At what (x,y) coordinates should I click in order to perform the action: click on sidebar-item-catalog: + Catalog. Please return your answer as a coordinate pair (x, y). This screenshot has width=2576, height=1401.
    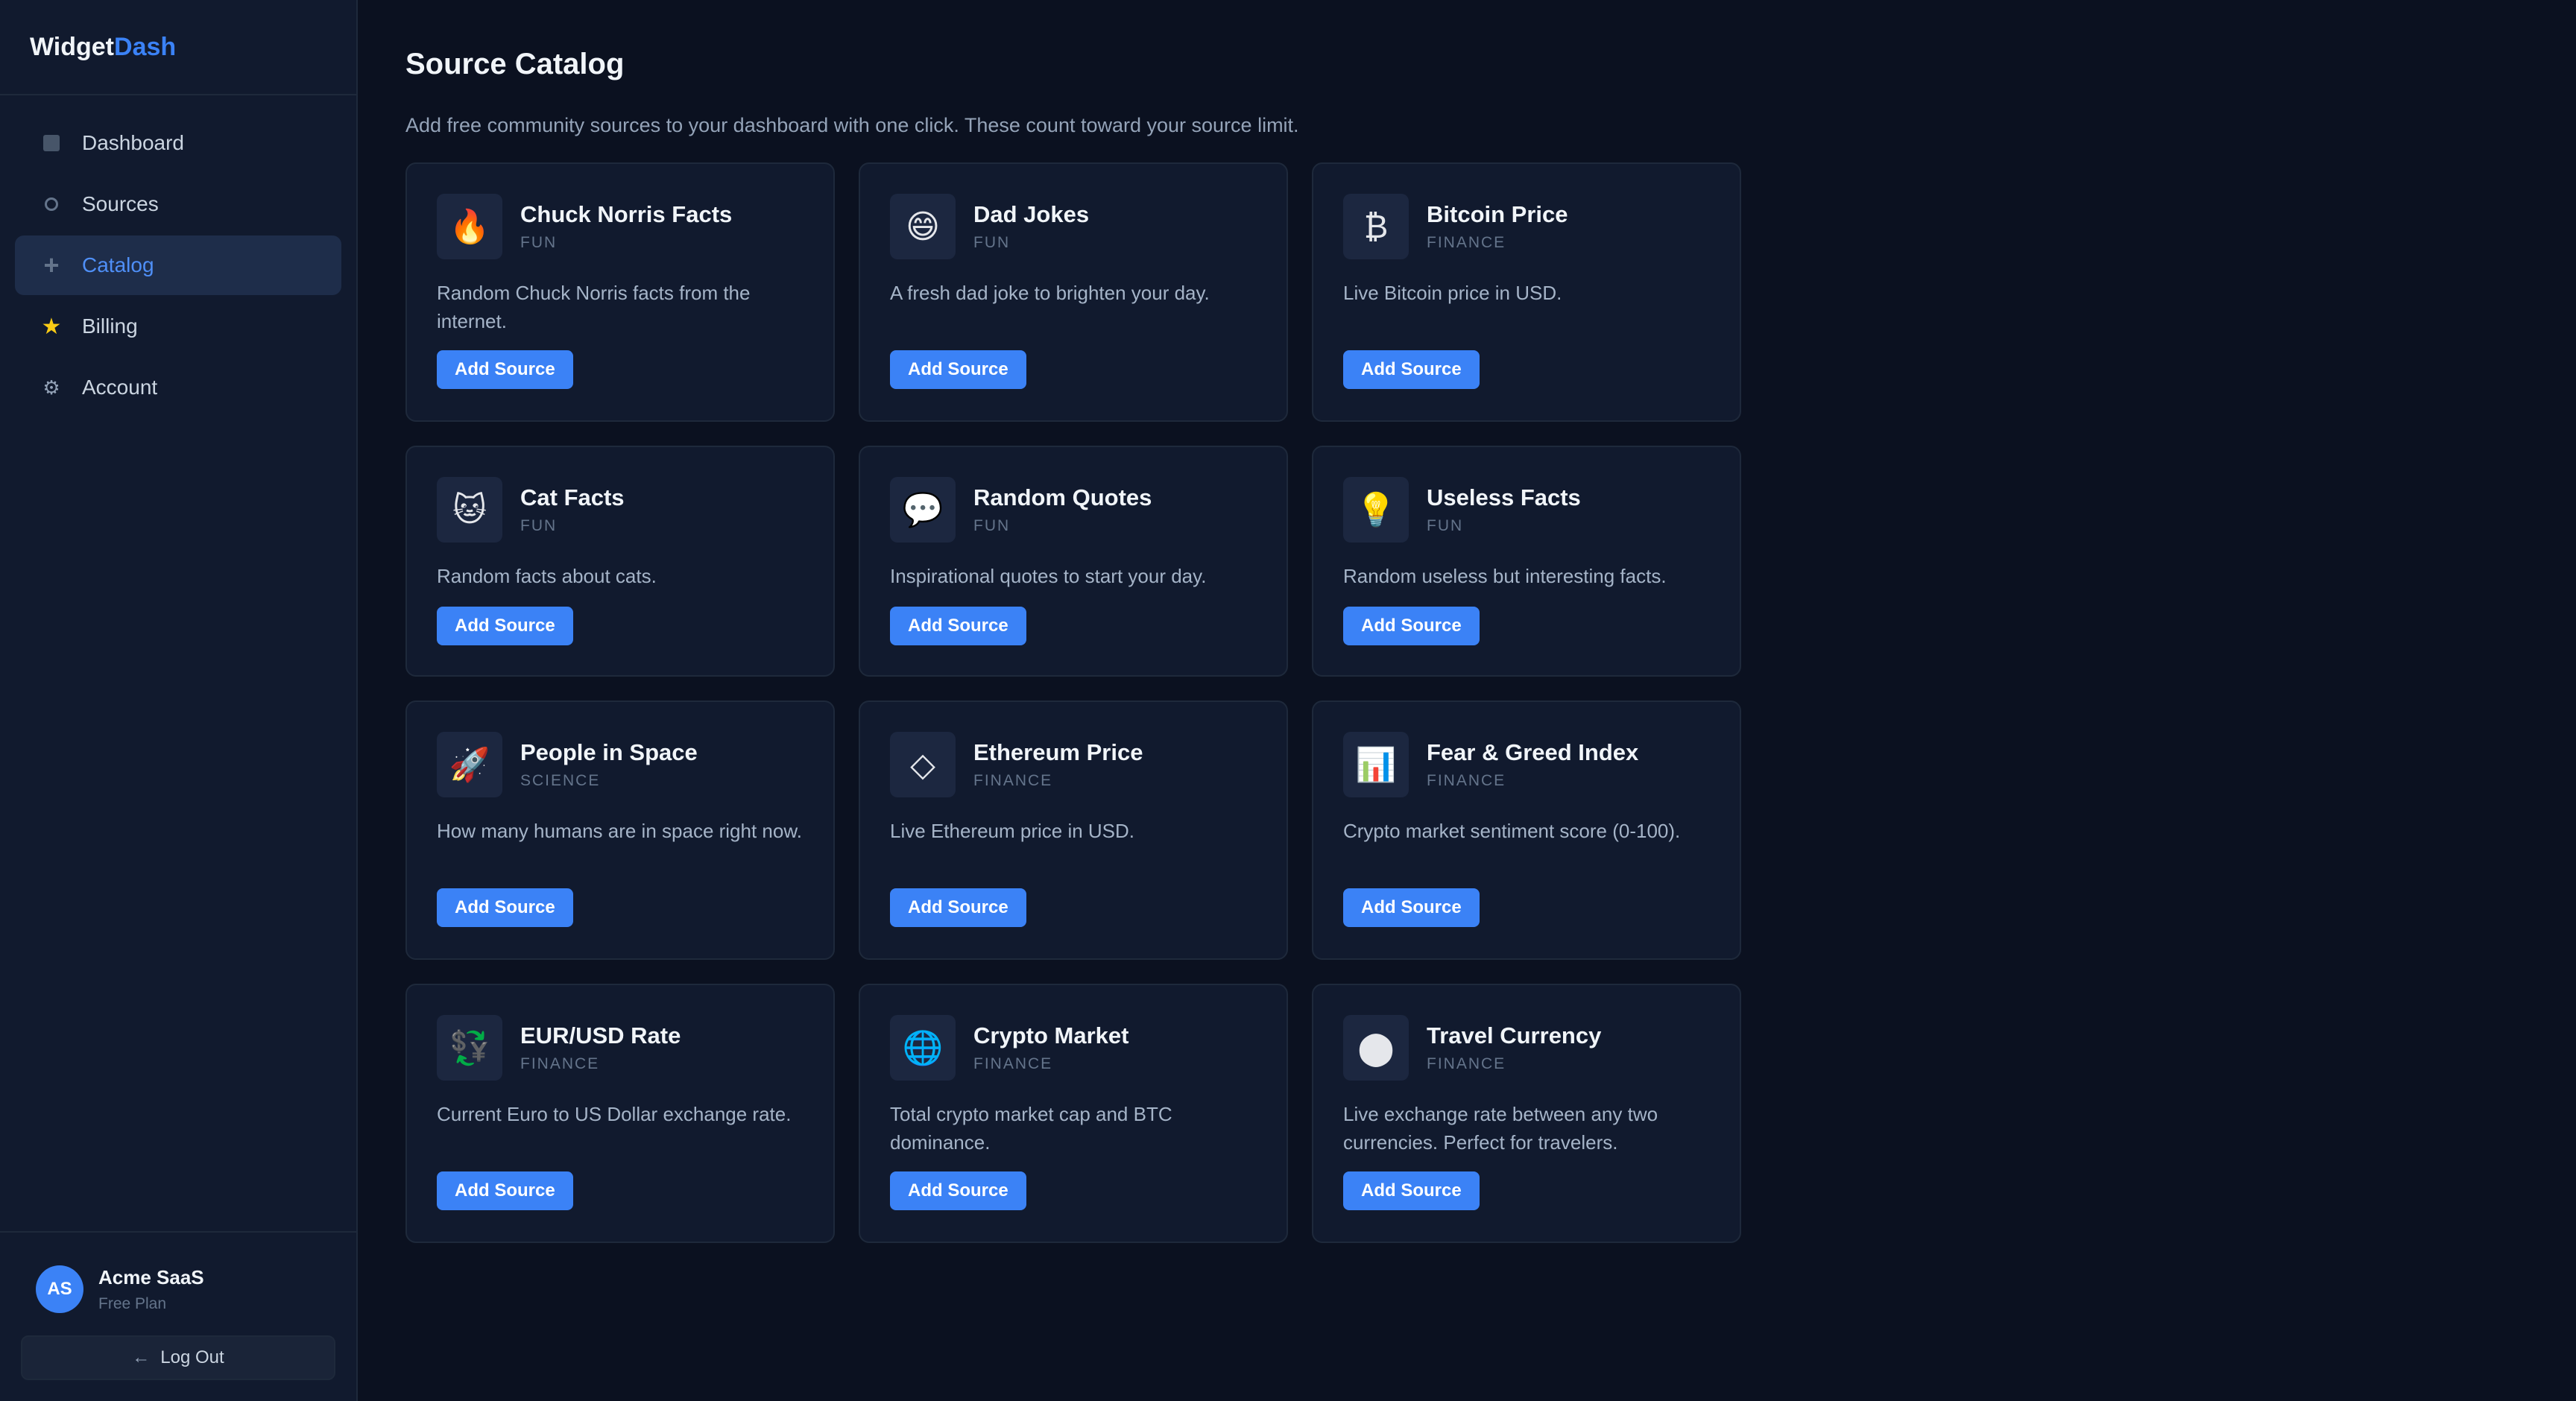
    Looking at the image, I should click on (178, 265).